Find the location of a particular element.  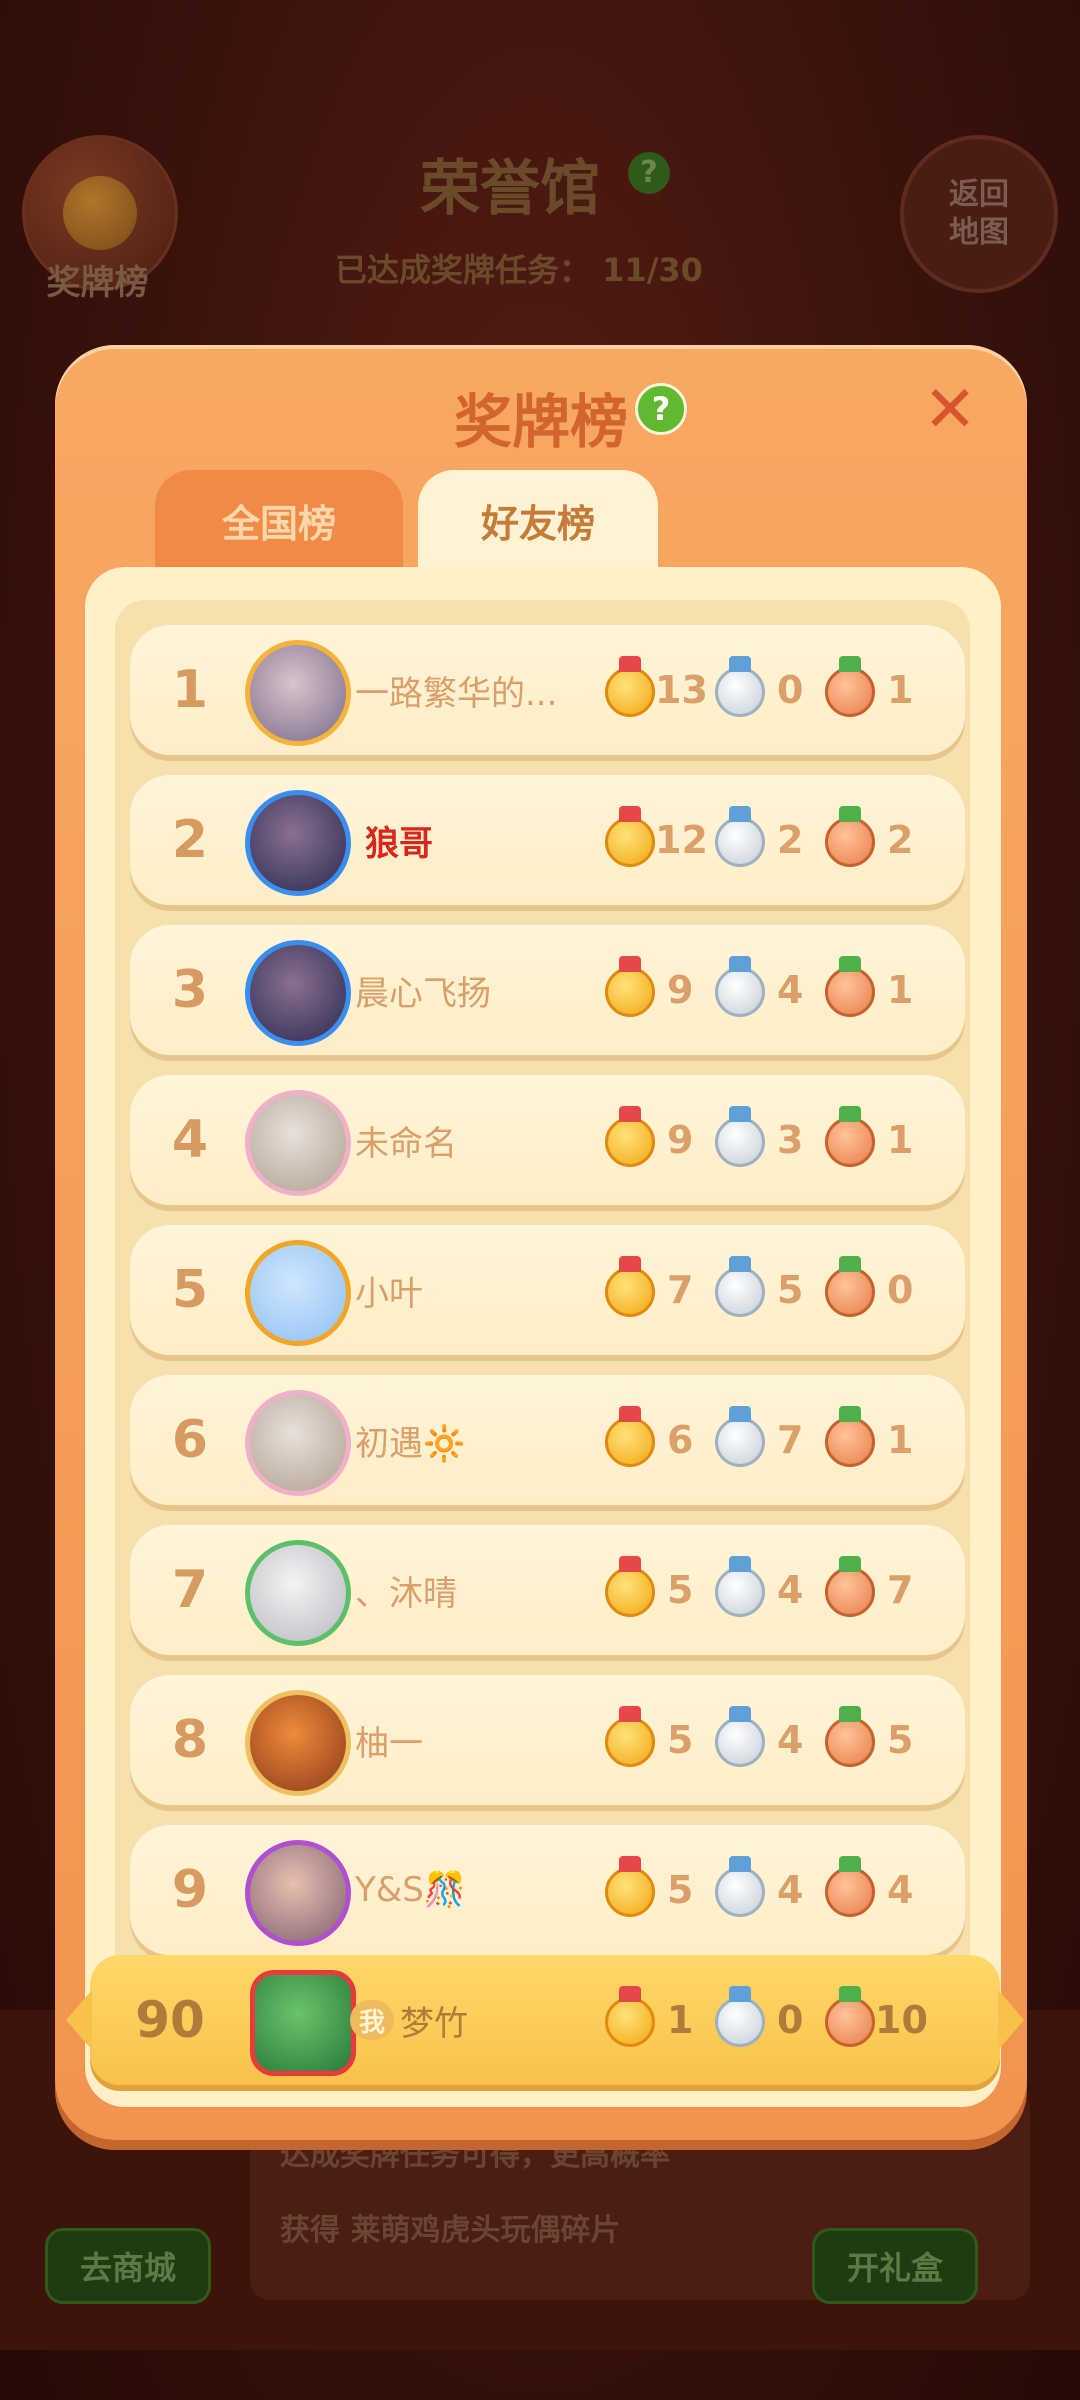

leaderboard-row: 9 Y&S🎊 5 4 4 is located at coordinates (547, 1890).